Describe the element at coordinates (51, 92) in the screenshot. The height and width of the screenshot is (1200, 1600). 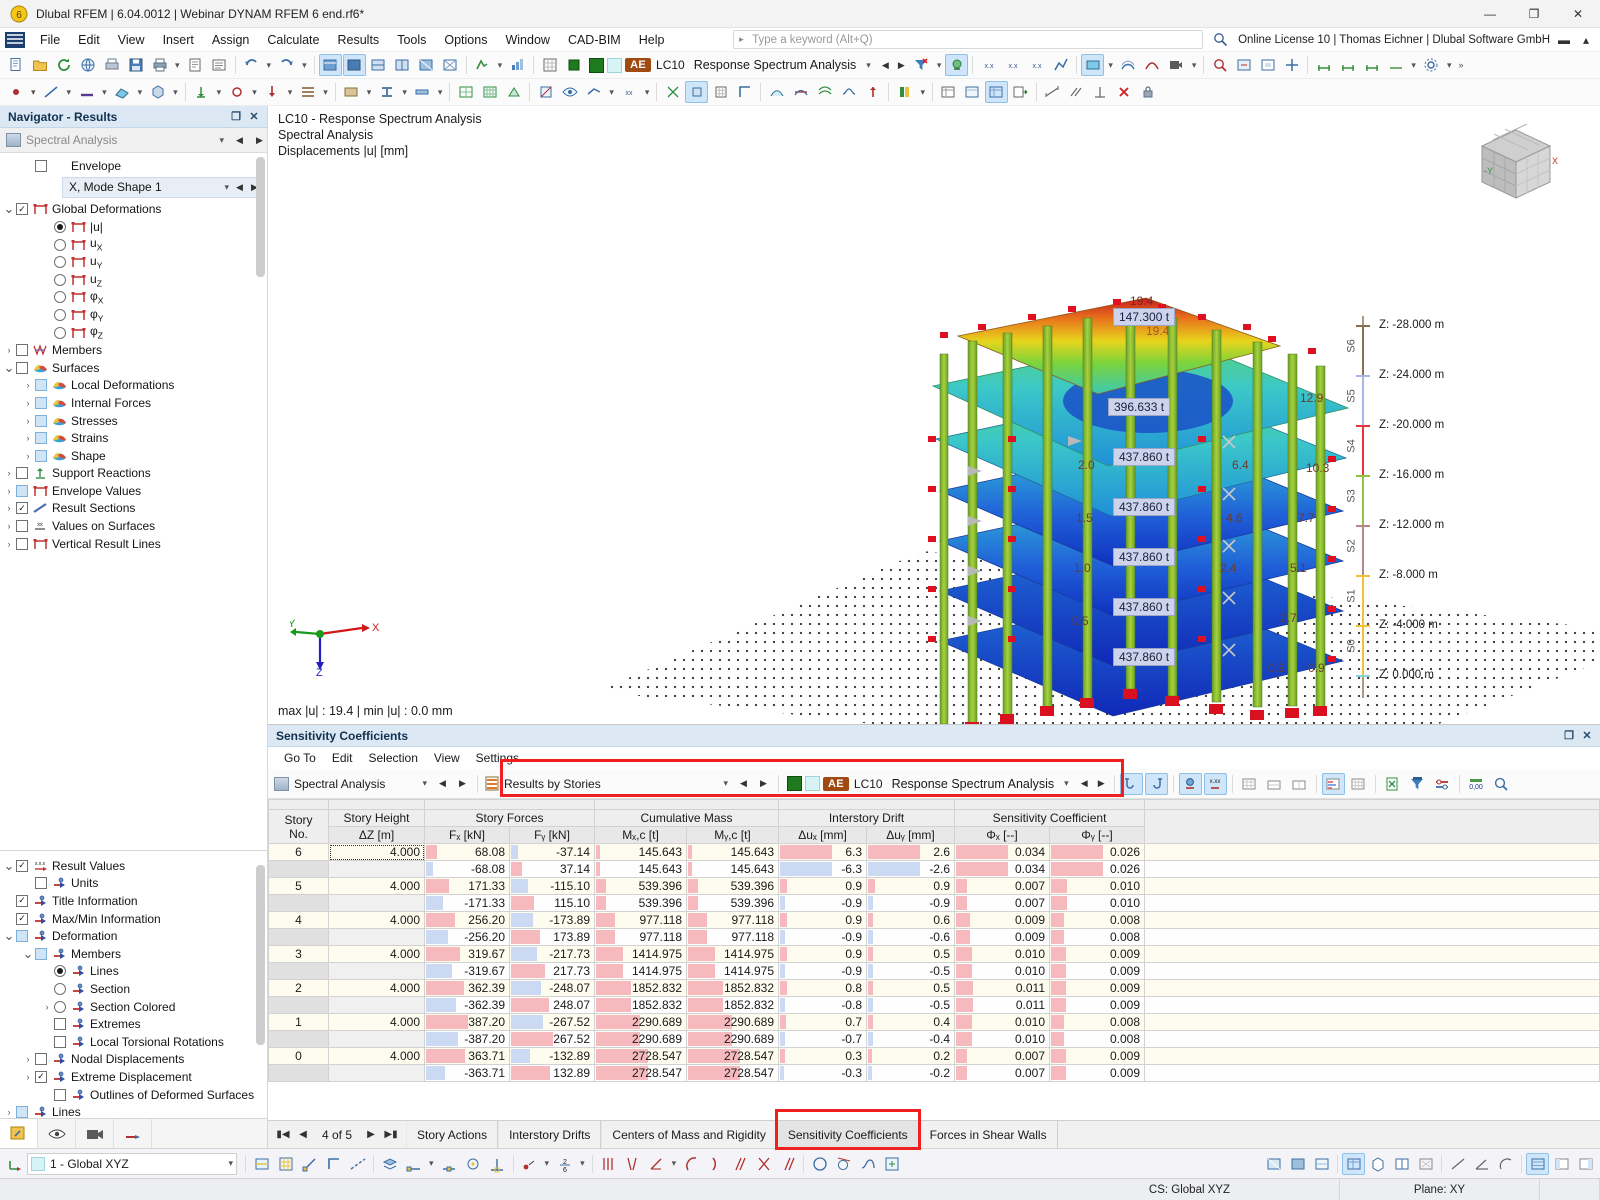
I see `line-icon` at that location.